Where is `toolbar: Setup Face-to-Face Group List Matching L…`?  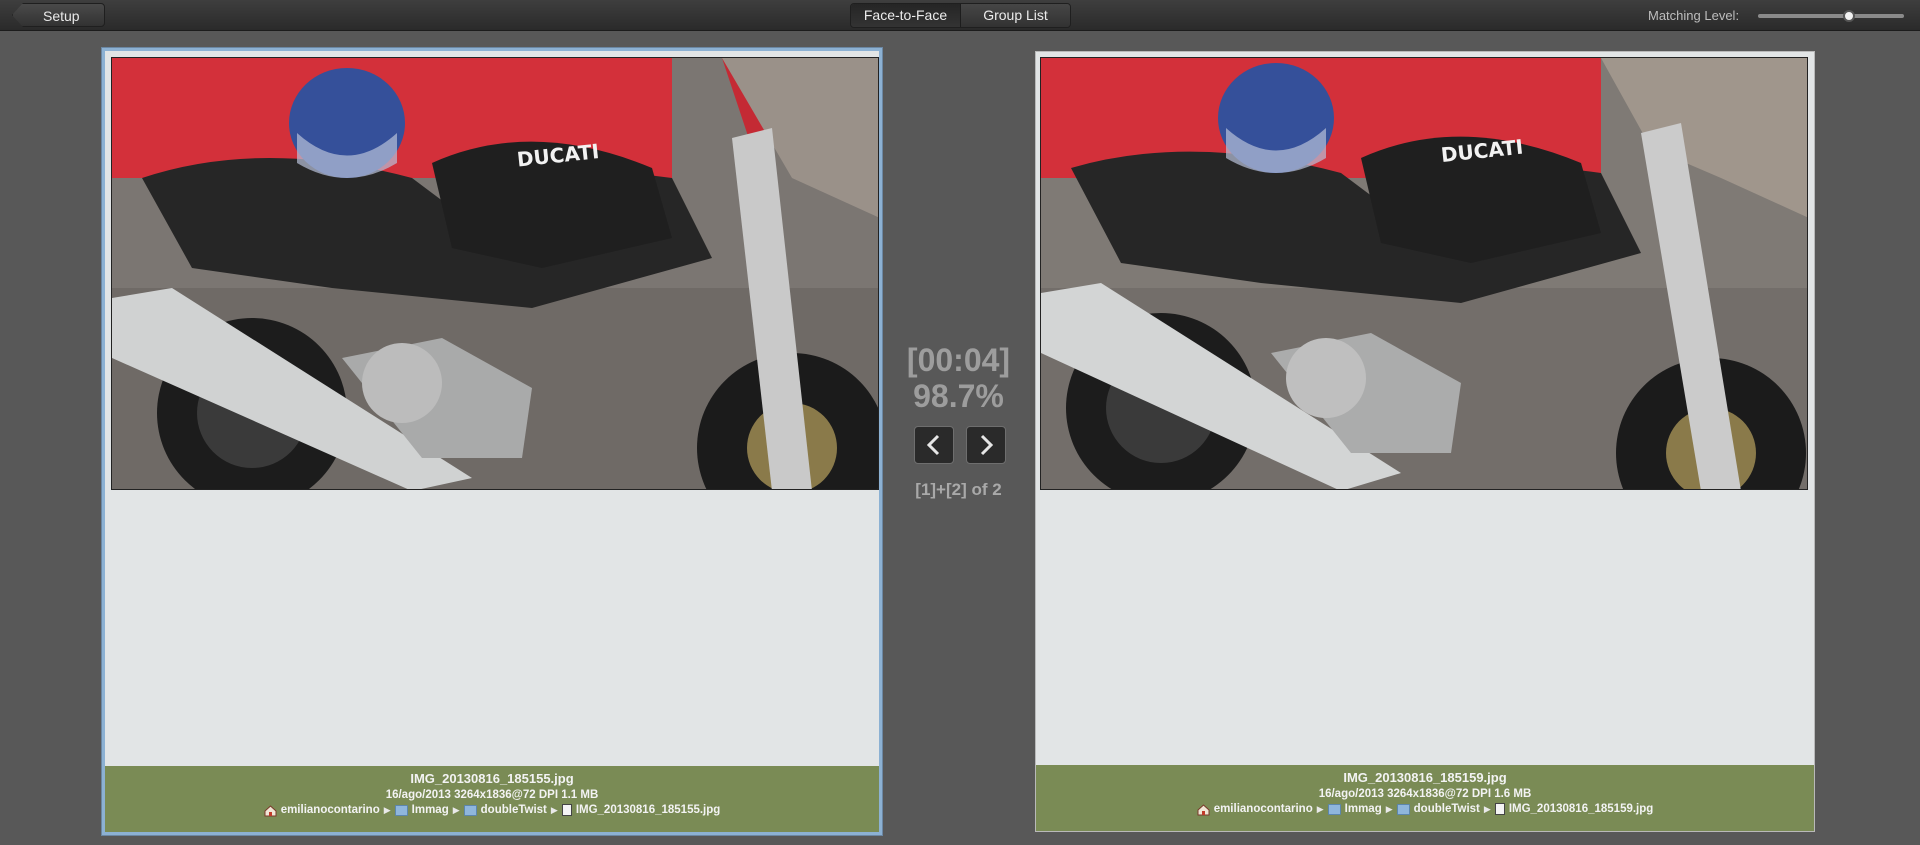 toolbar: Setup Face-to-Face Group List Matching L… is located at coordinates (960, 15).